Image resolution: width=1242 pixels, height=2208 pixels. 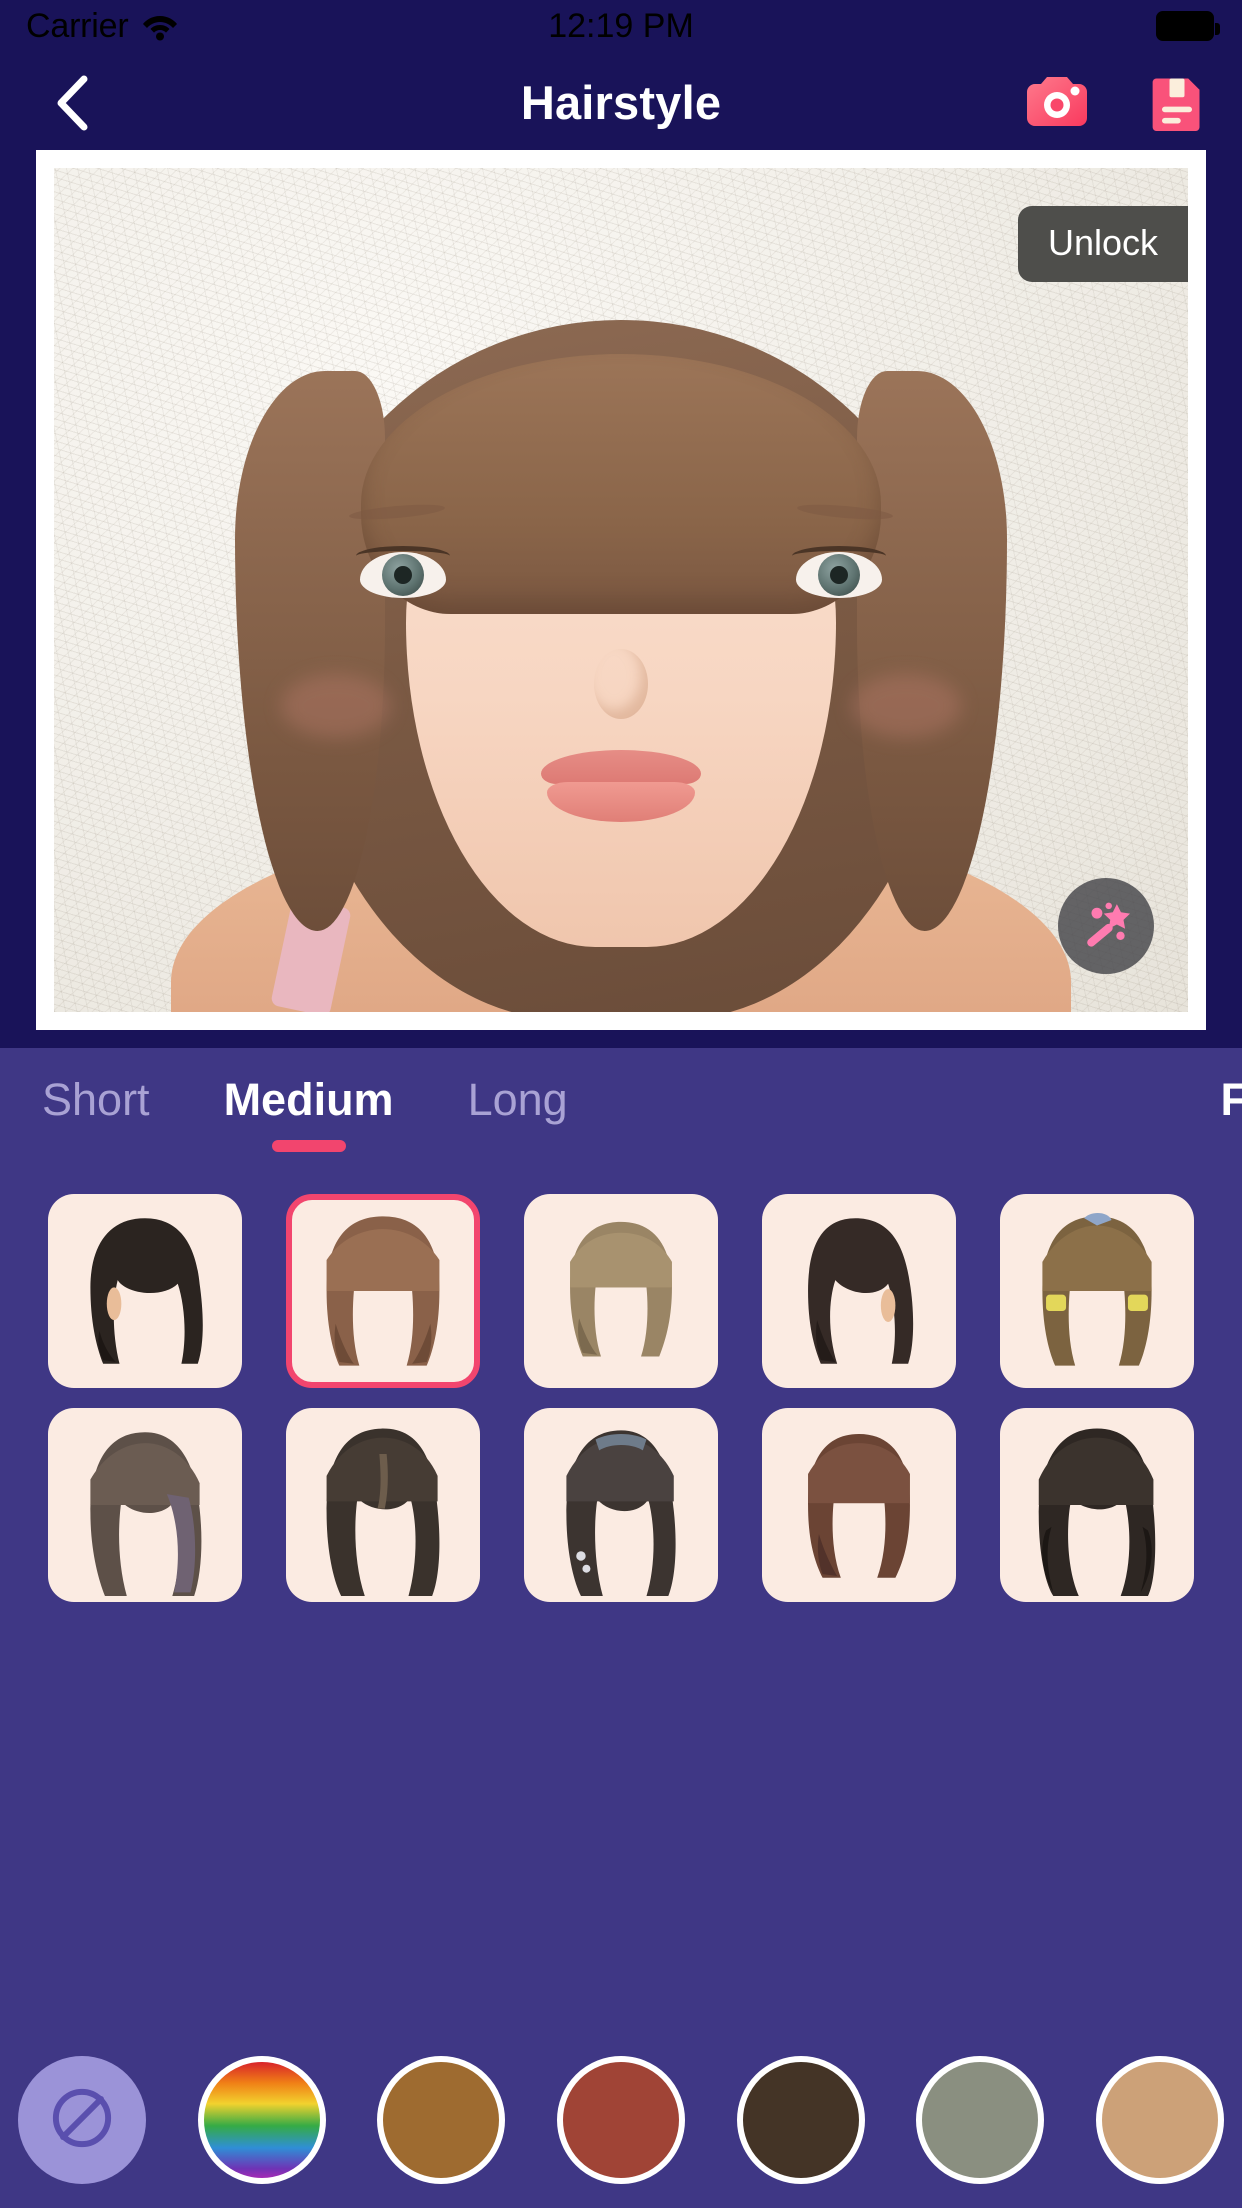 What do you see at coordinates (261, 2120) in the screenshot?
I see `color-swatch-rainbow` at bounding box center [261, 2120].